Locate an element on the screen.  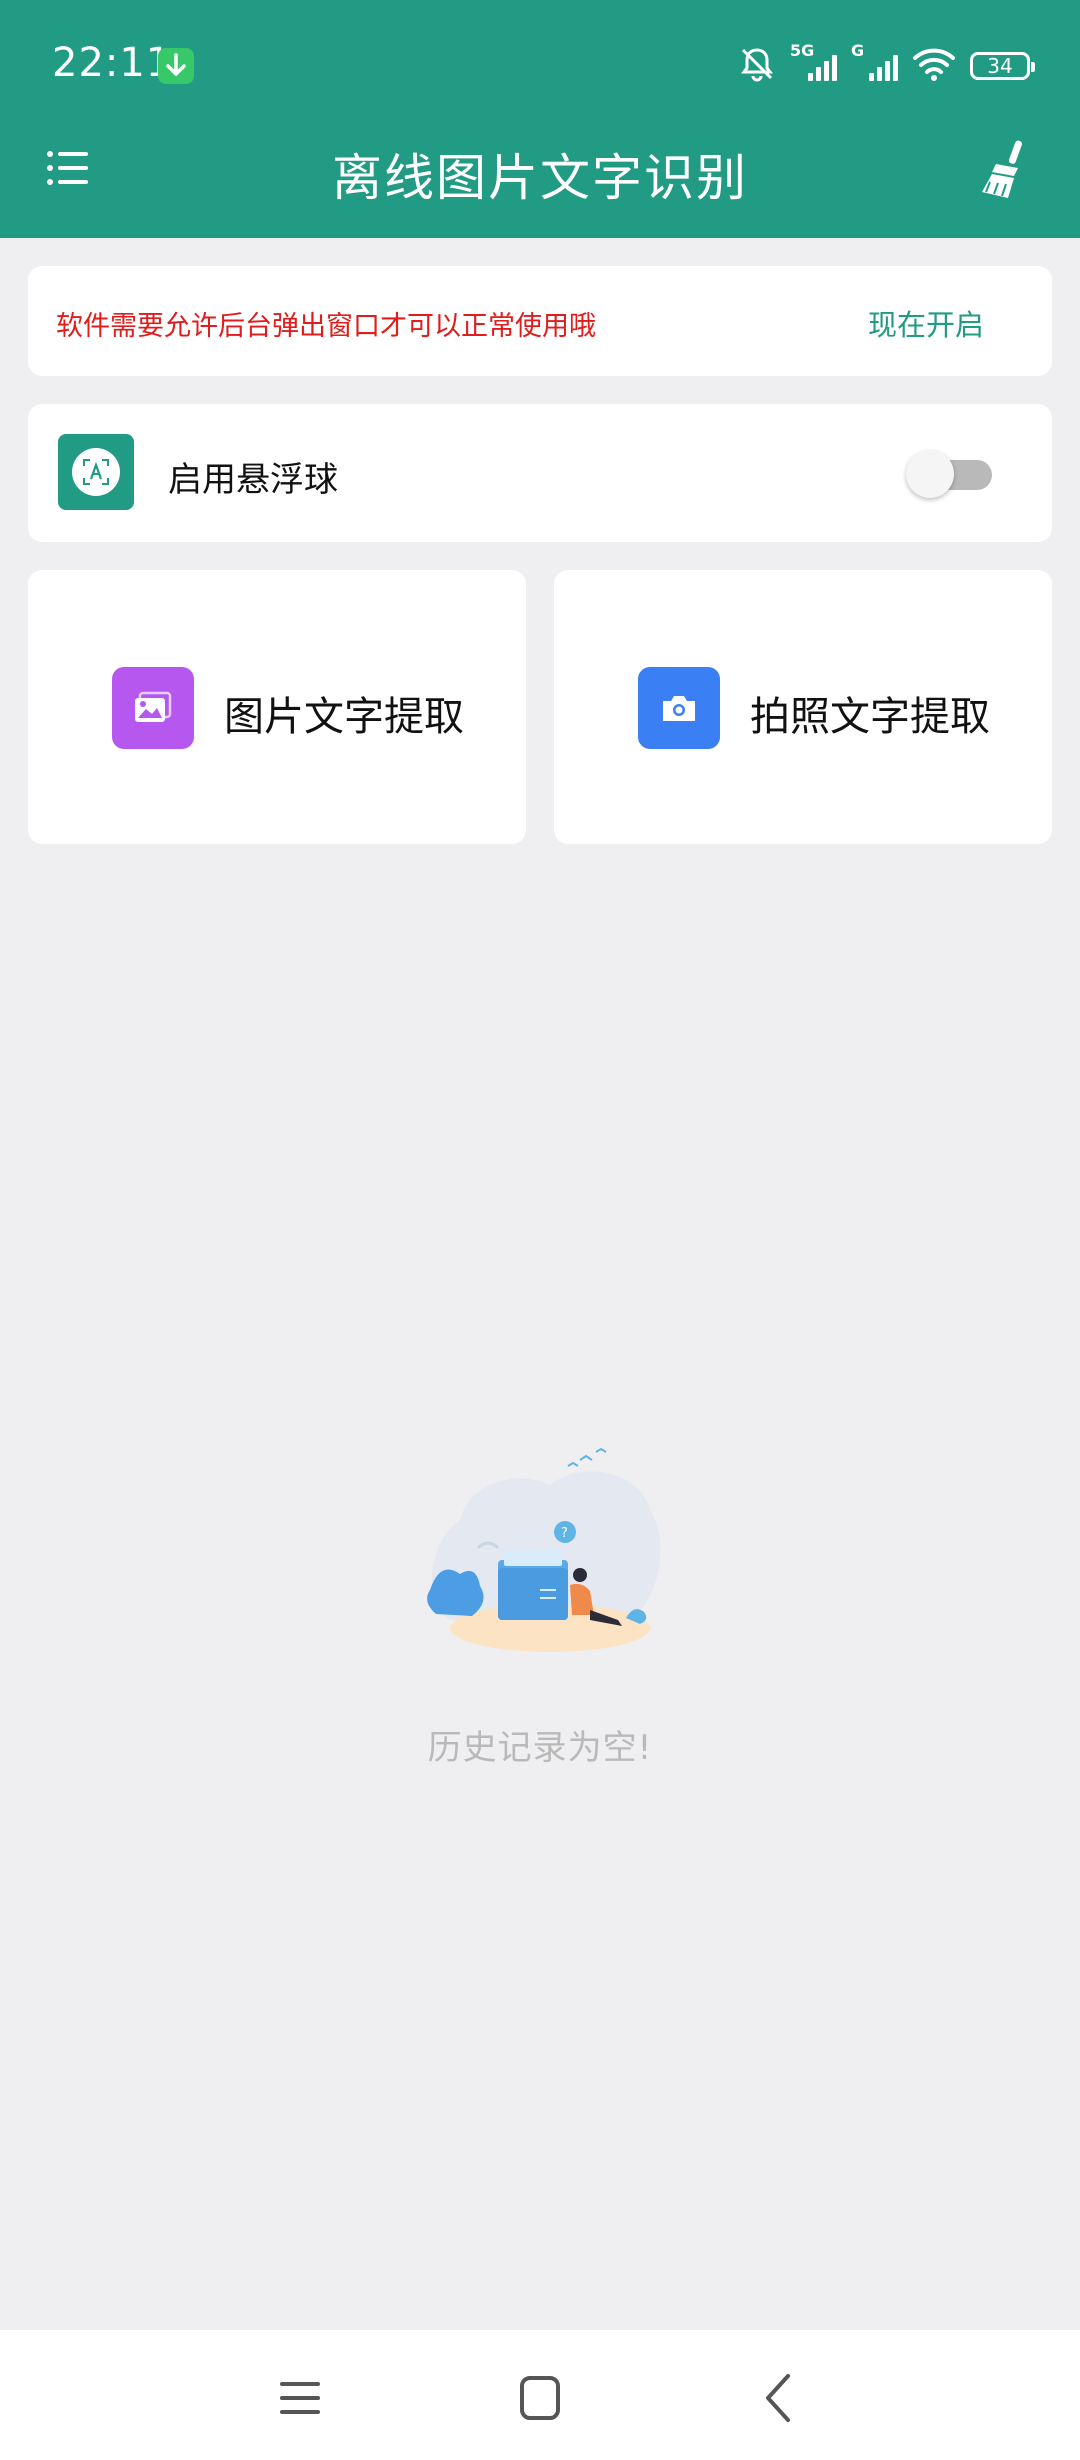
camera-text-extract-label: 拍照文字提取 is located at coordinates (870, 717).